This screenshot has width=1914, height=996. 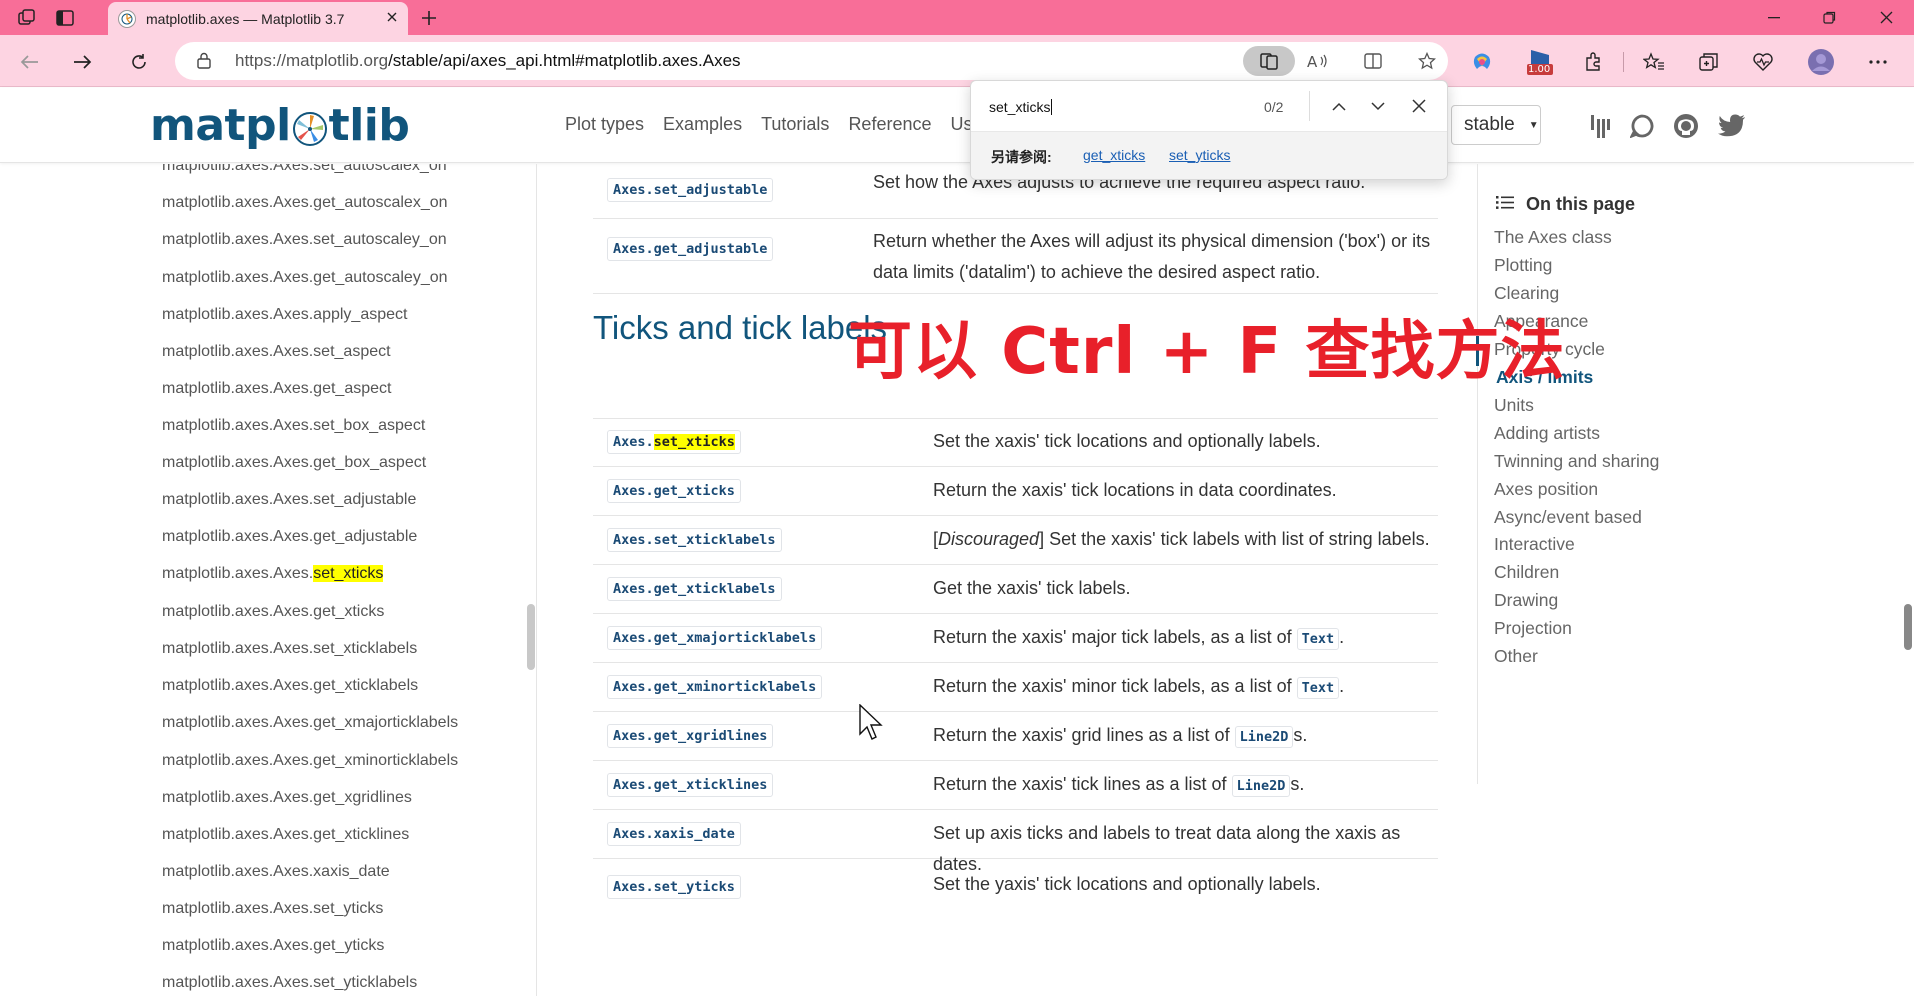 I want to click on sidebar-item: matplotlib.axes.Axes.set_autoscalex_on, so click(x=304, y=169).